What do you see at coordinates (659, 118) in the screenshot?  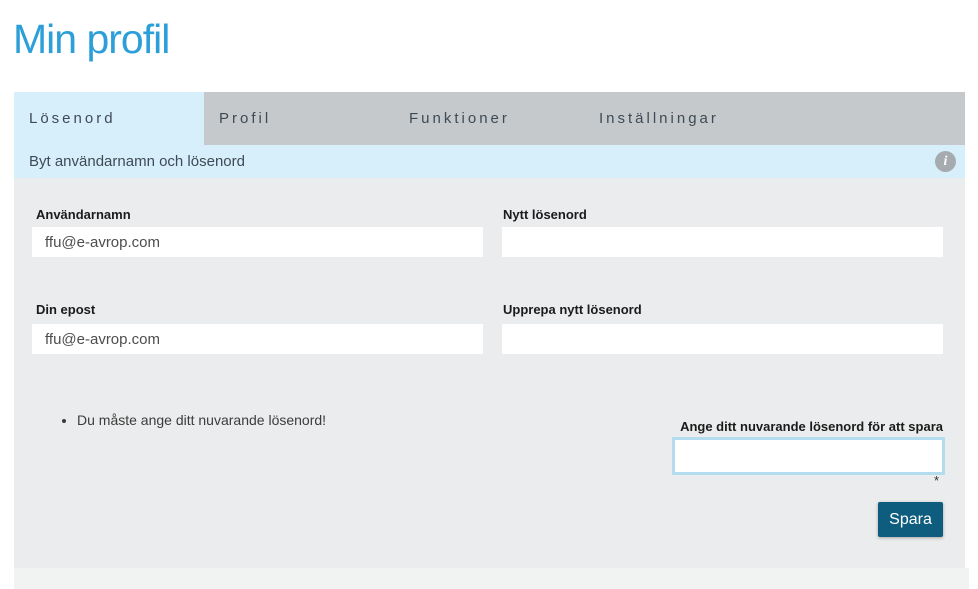 I see `tab-installningar-label: Inställningar` at bounding box center [659, 118].